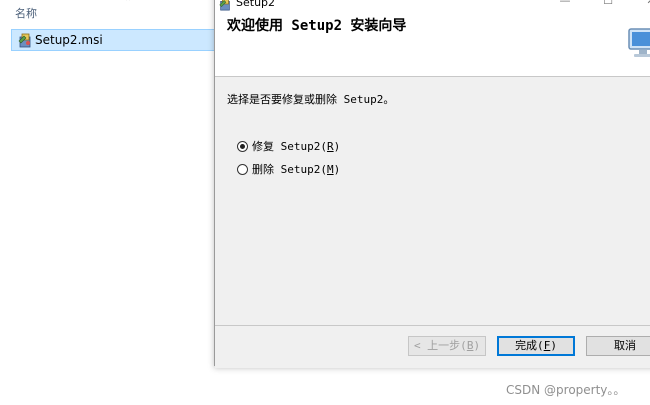 The height and width of the screenshot is (405, 650). I want to click on back-button: < 上一步(B), so click(447, 346).